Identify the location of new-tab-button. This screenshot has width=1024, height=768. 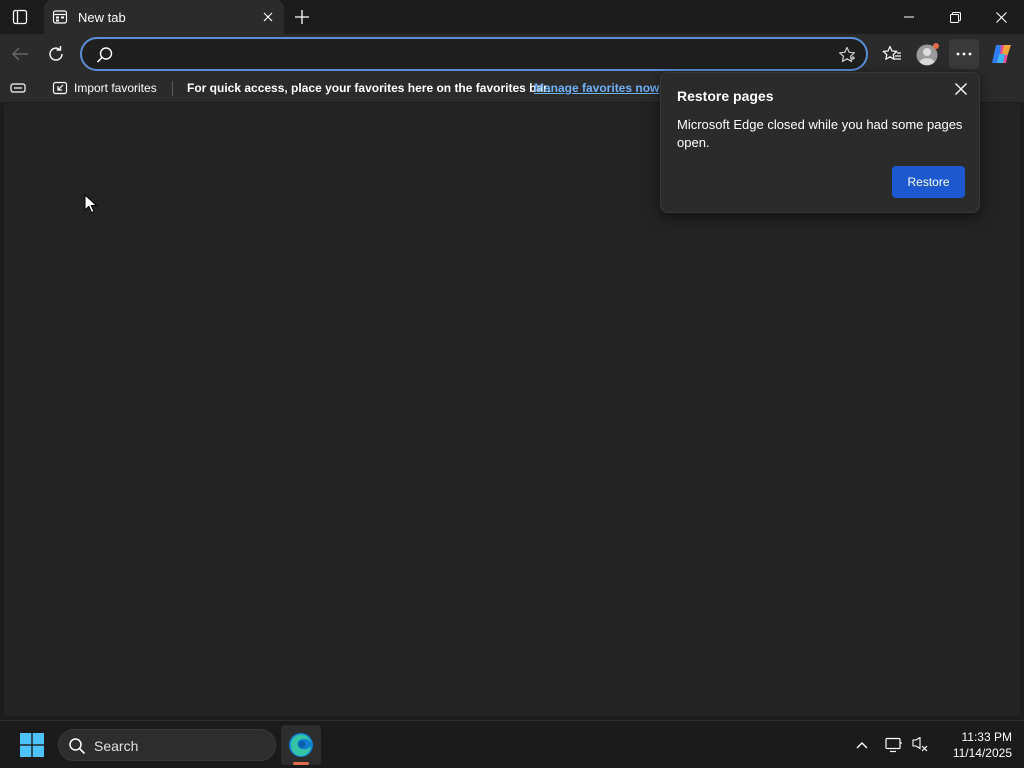
(302, 17).